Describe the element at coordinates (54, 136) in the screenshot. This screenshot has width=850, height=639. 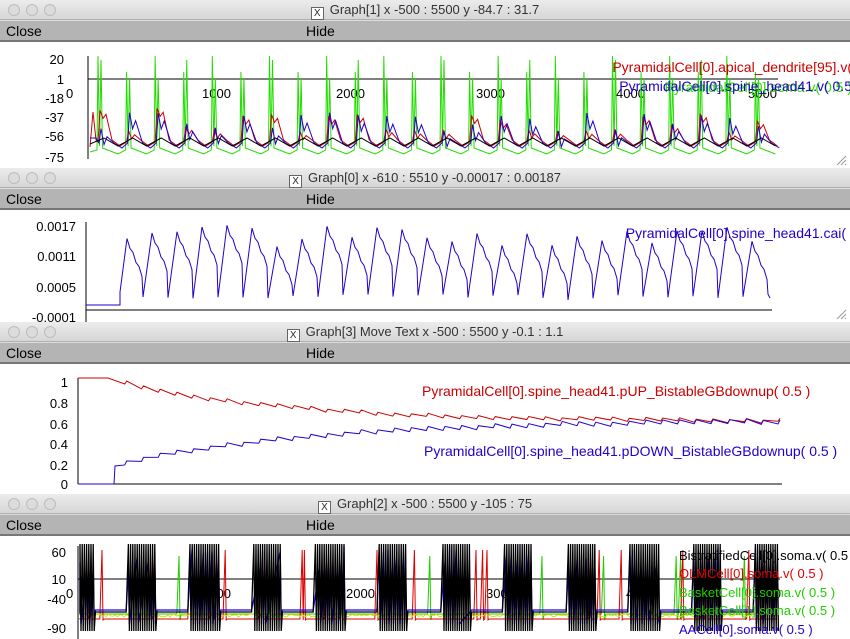
I see `y-tick: -56` at that location.